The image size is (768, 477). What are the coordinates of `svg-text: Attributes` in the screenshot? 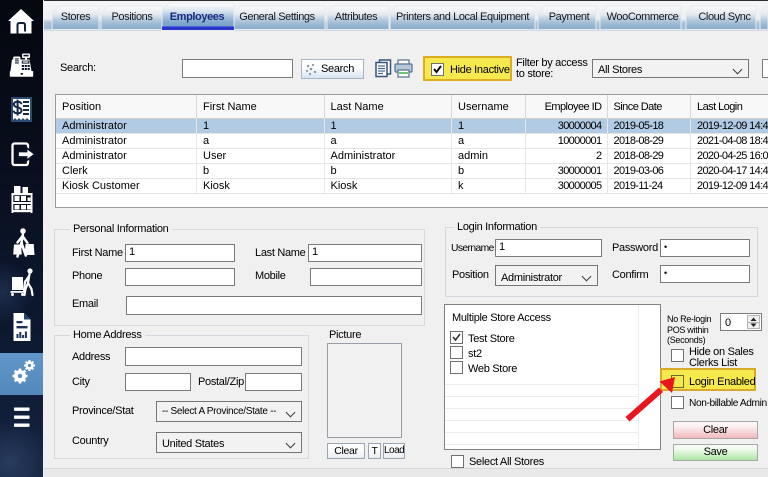 It's located at (356, 17).